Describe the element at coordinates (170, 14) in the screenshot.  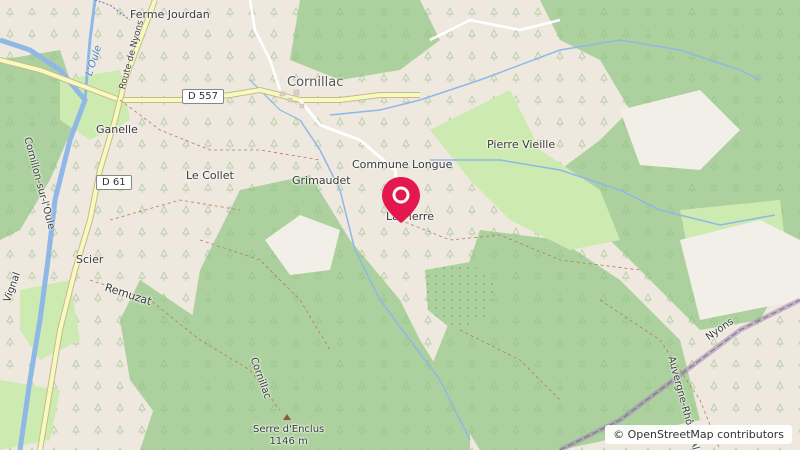
I see `label-ferme-jourdan: Ferme Jourdan` at that location.